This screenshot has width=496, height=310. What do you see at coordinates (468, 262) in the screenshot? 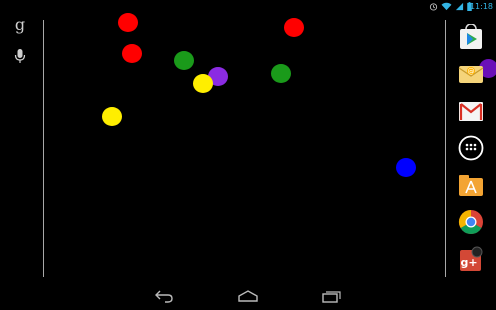
I see `svg-text: g+` at bounding box center [468, 262].